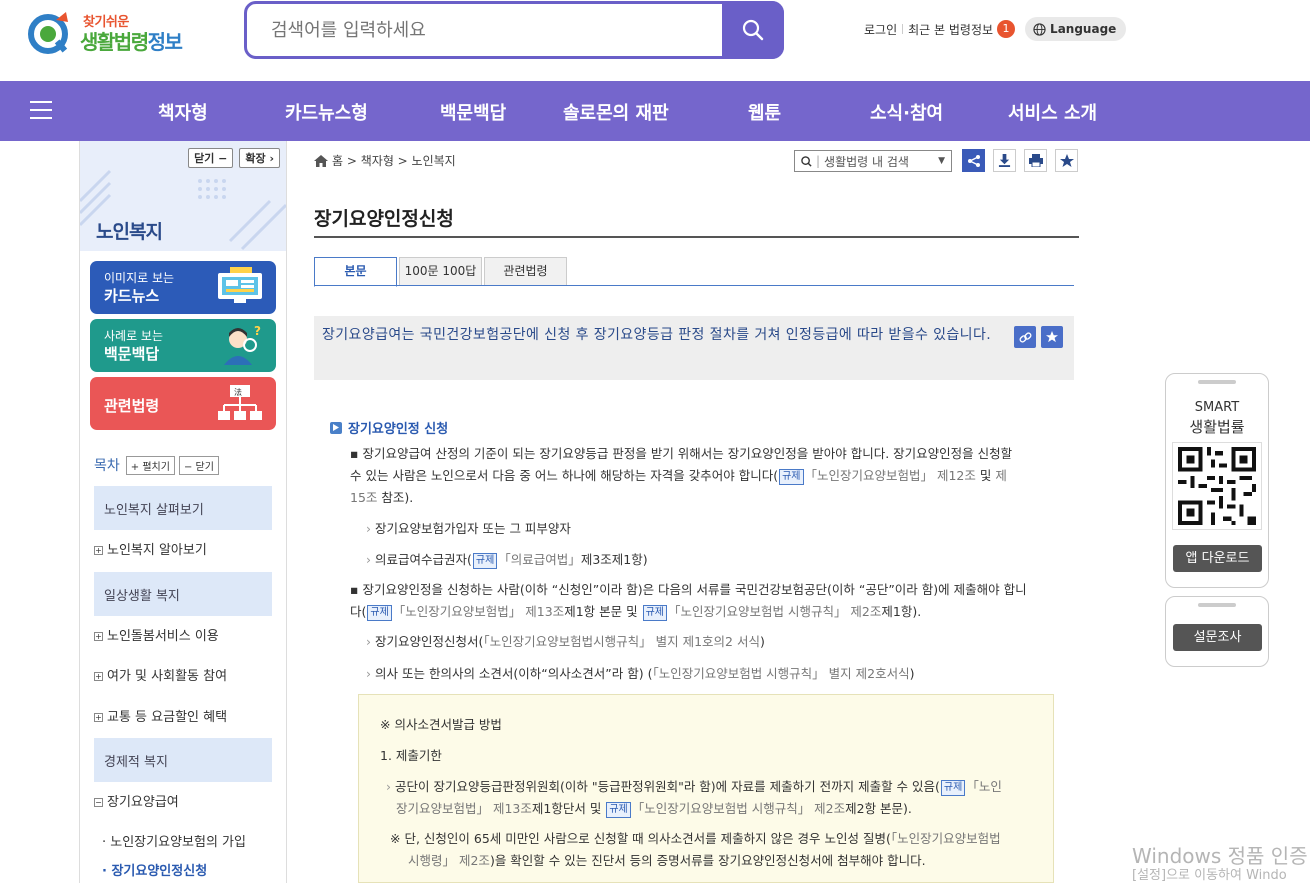 This screenshot has height=883, width=1310. Describe the element at coordinates (183, 760) in the screenshot. I see `toc-section-economic: 경제적 복지` at that location.